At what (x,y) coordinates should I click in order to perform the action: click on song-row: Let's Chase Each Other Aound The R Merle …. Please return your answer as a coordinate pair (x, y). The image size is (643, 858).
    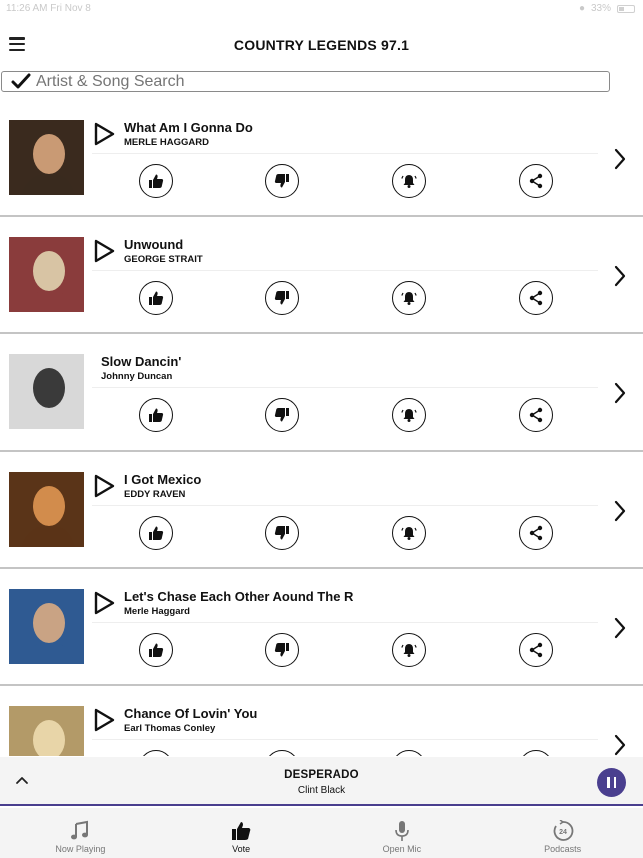
    Looking at the image, I should click on (321, 627).